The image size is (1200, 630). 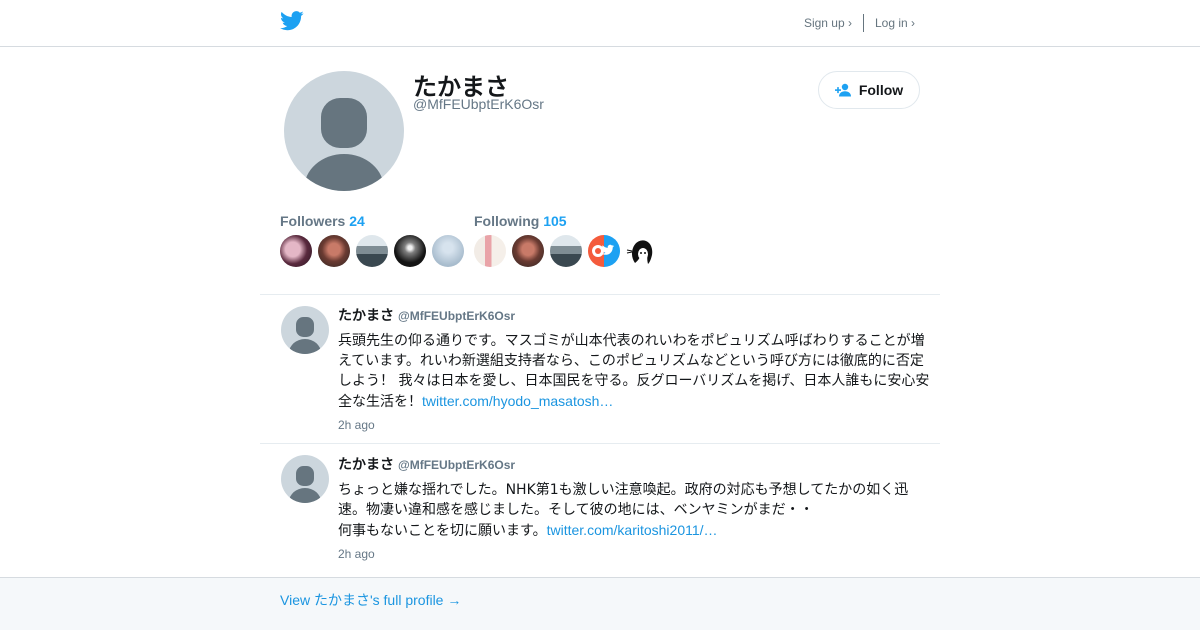 What do you see at coordinates (576, 510) in the screenshot?
I see `tweet-text-line: 速。物凄い違和感を感じました。そして彼の地には、ベンヤミンがまだ・・` at bounding box center [576, 510].